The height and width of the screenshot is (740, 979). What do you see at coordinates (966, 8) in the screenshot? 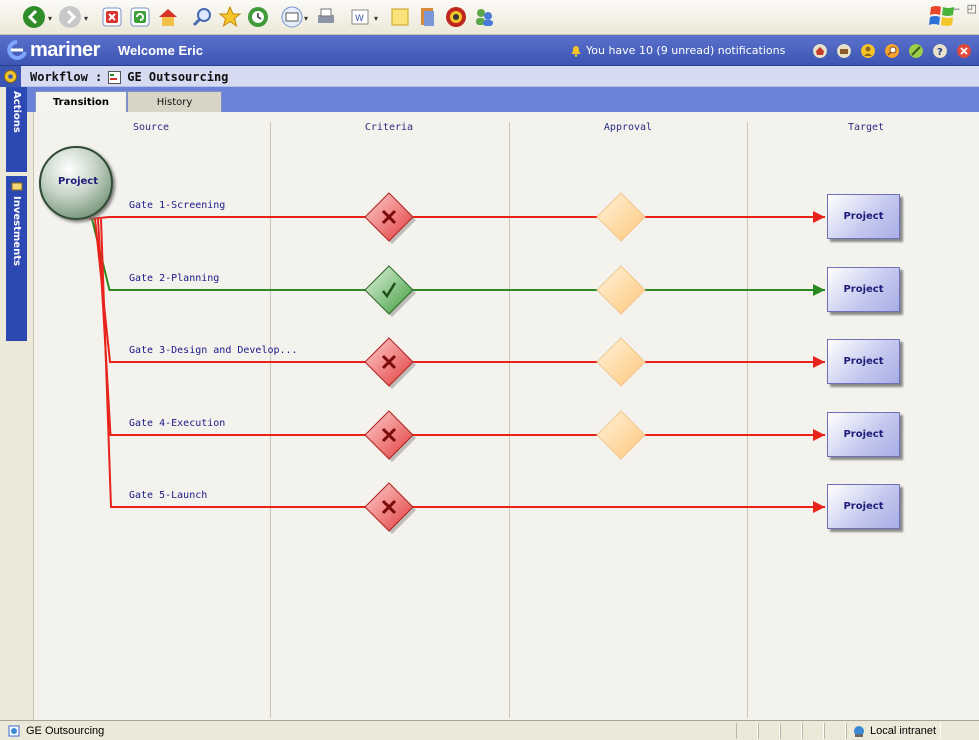
I see `window-controls: – ◰` at bounding box center [966, 8].